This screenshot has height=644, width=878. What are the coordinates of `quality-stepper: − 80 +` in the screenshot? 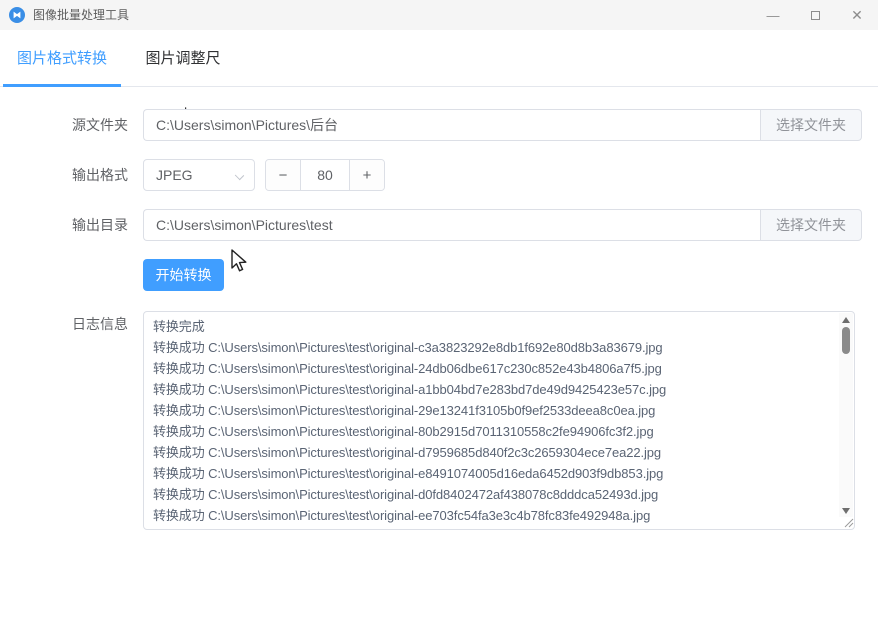 It's located at (325, 175).